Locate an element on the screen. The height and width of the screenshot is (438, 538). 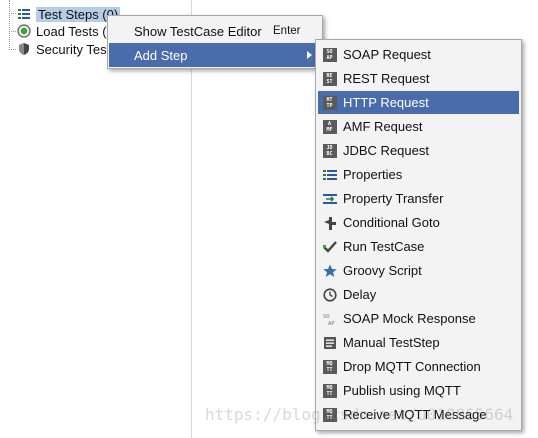
menu-item-label: AMF Request is located at coordinates (383, 126).